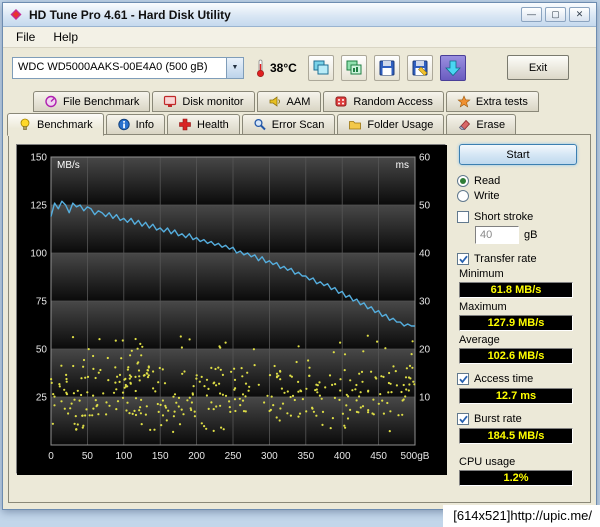 The height and width of the screenshot is (527, 600). Describe the element at coordinates (68, 165) in the screenshot. I see `svg-text: MB/s` at that location.